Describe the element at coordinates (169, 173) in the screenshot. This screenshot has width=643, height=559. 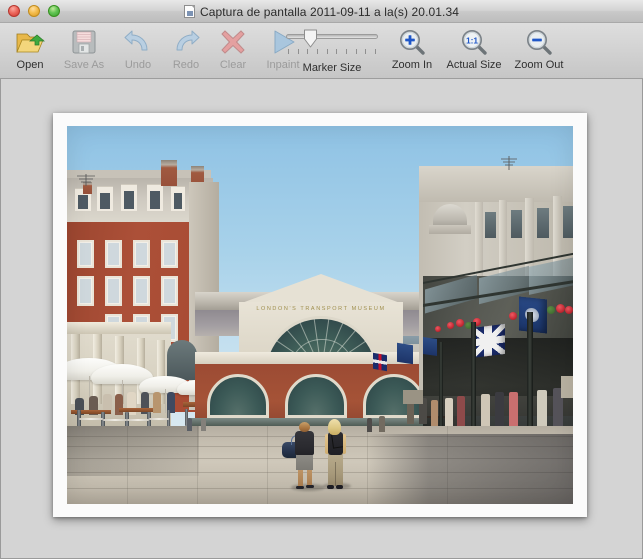
I see `chimney` at that location.